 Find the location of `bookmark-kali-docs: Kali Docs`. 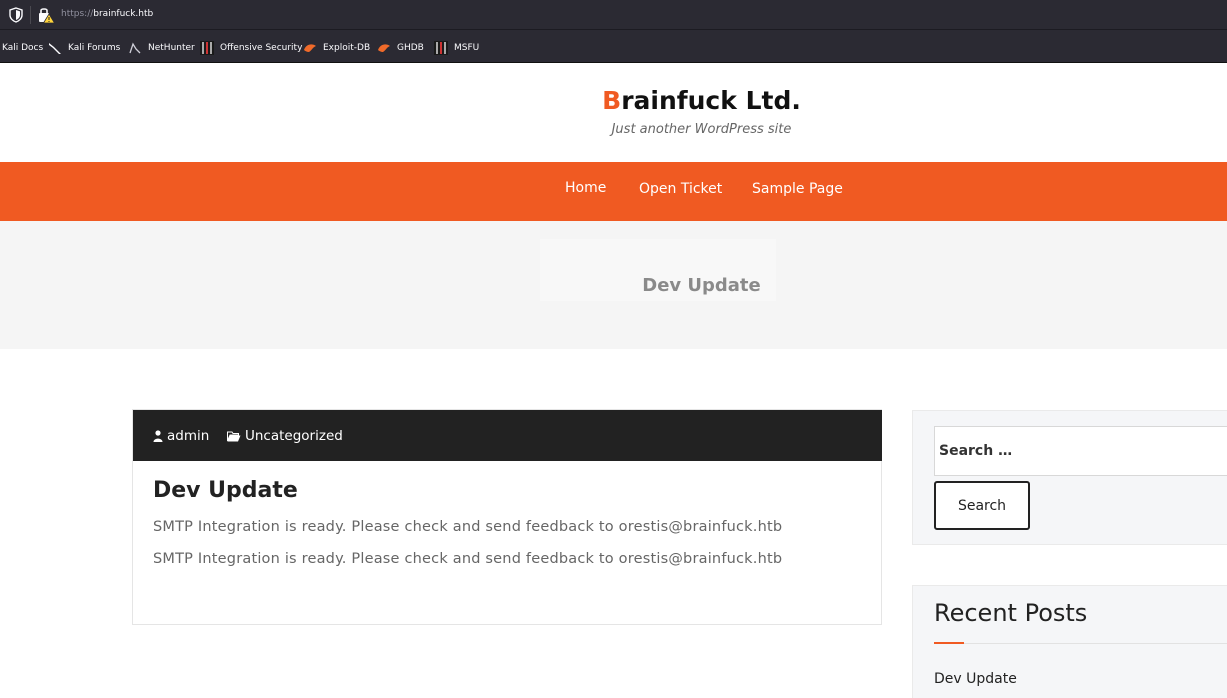

bookmark-kali-docs: Kali Docs is located at coordinates (22, 48).